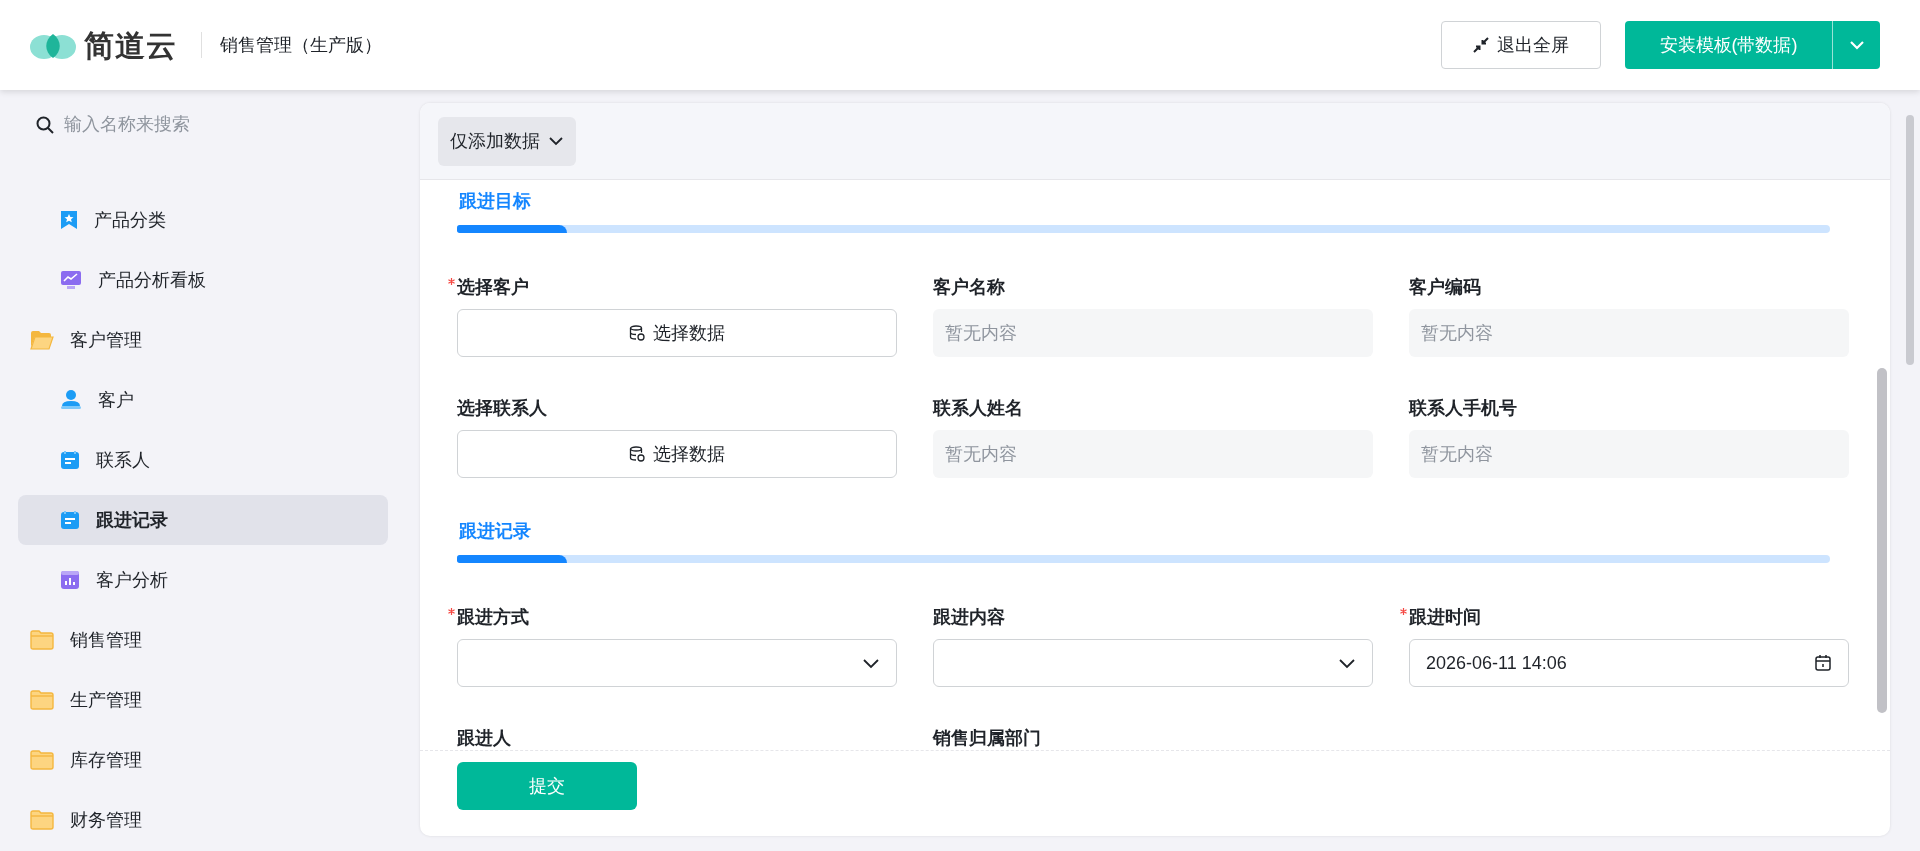  What do you see at coordinates (203, 220) in the screenshot?
I see `sidebar-item: 产品分类` at bounding box center [203, 220].